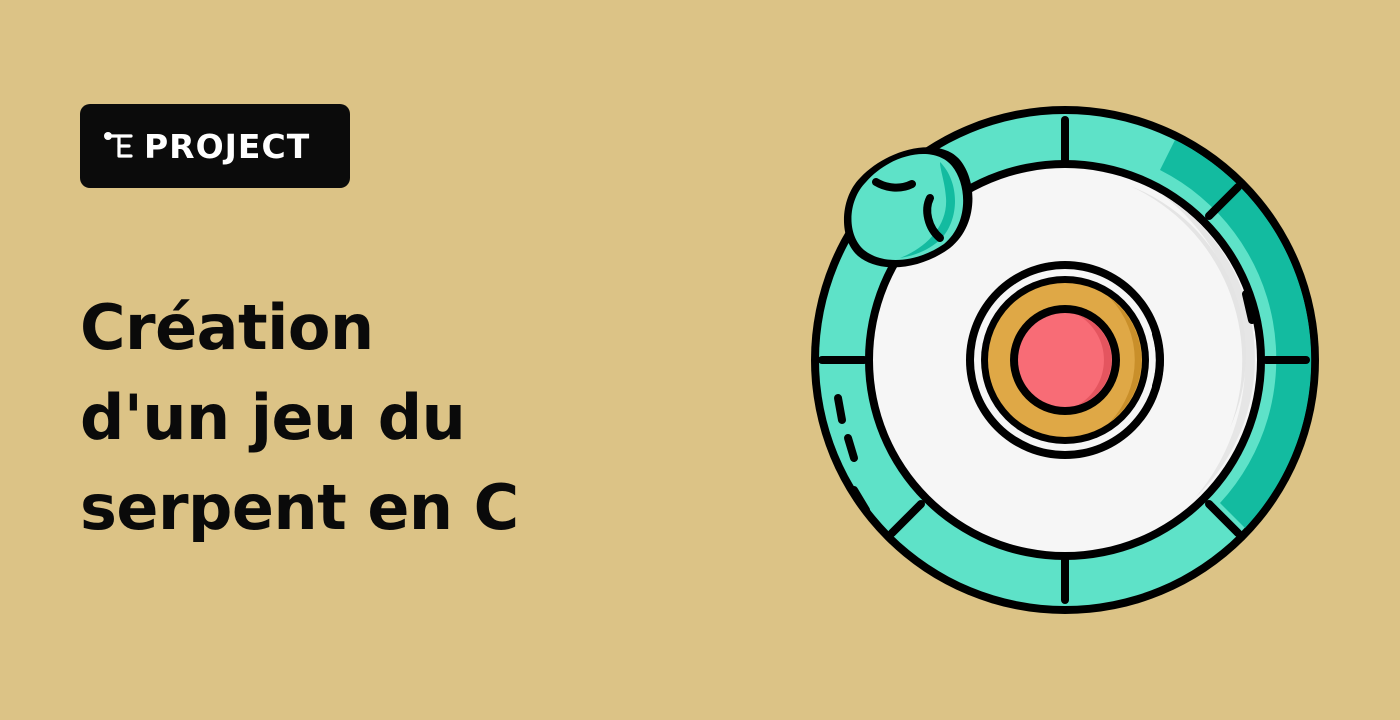 The height and width of the screenshot is (720, 1400). What do you see at coordinates (227, 327) in the screenshot?
I see `title-line-1: Création` at bounding box center [227, 327].